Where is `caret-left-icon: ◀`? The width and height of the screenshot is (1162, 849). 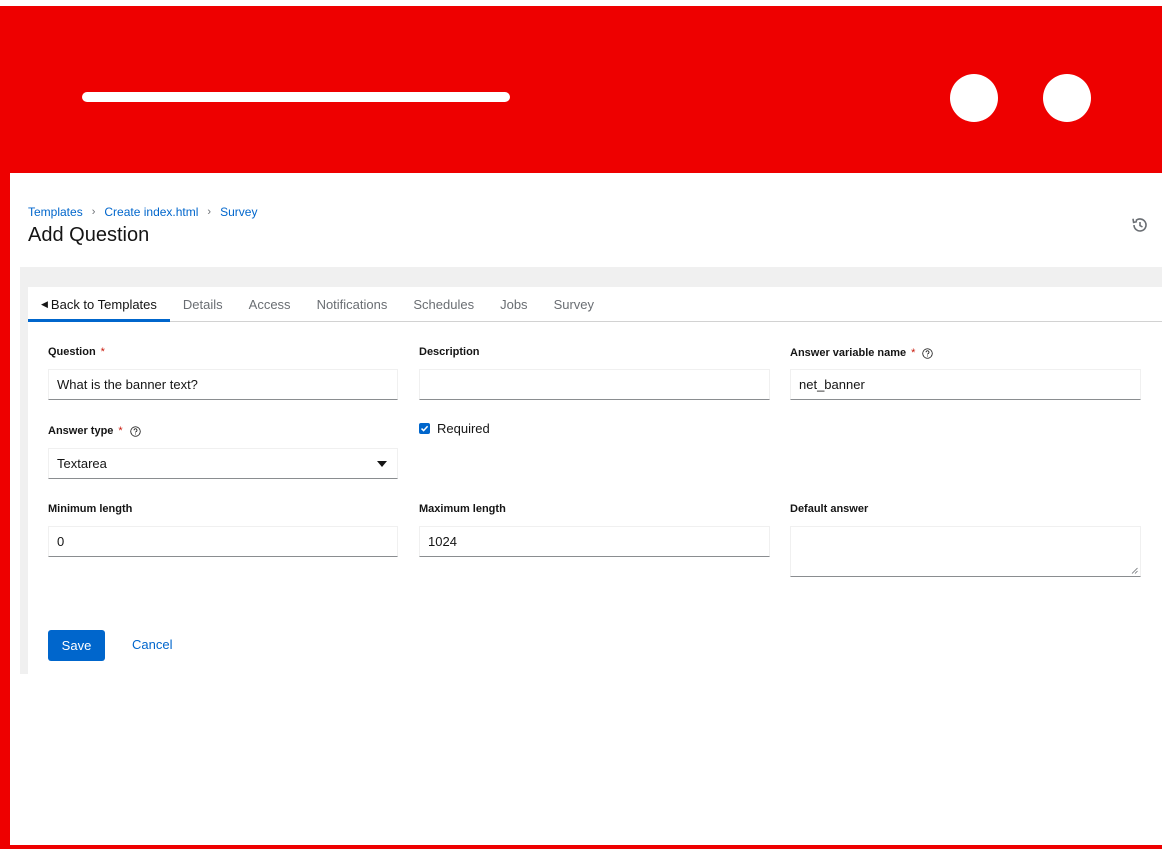 caret-left-icon: ◀ is located at coordinates (44, 303).